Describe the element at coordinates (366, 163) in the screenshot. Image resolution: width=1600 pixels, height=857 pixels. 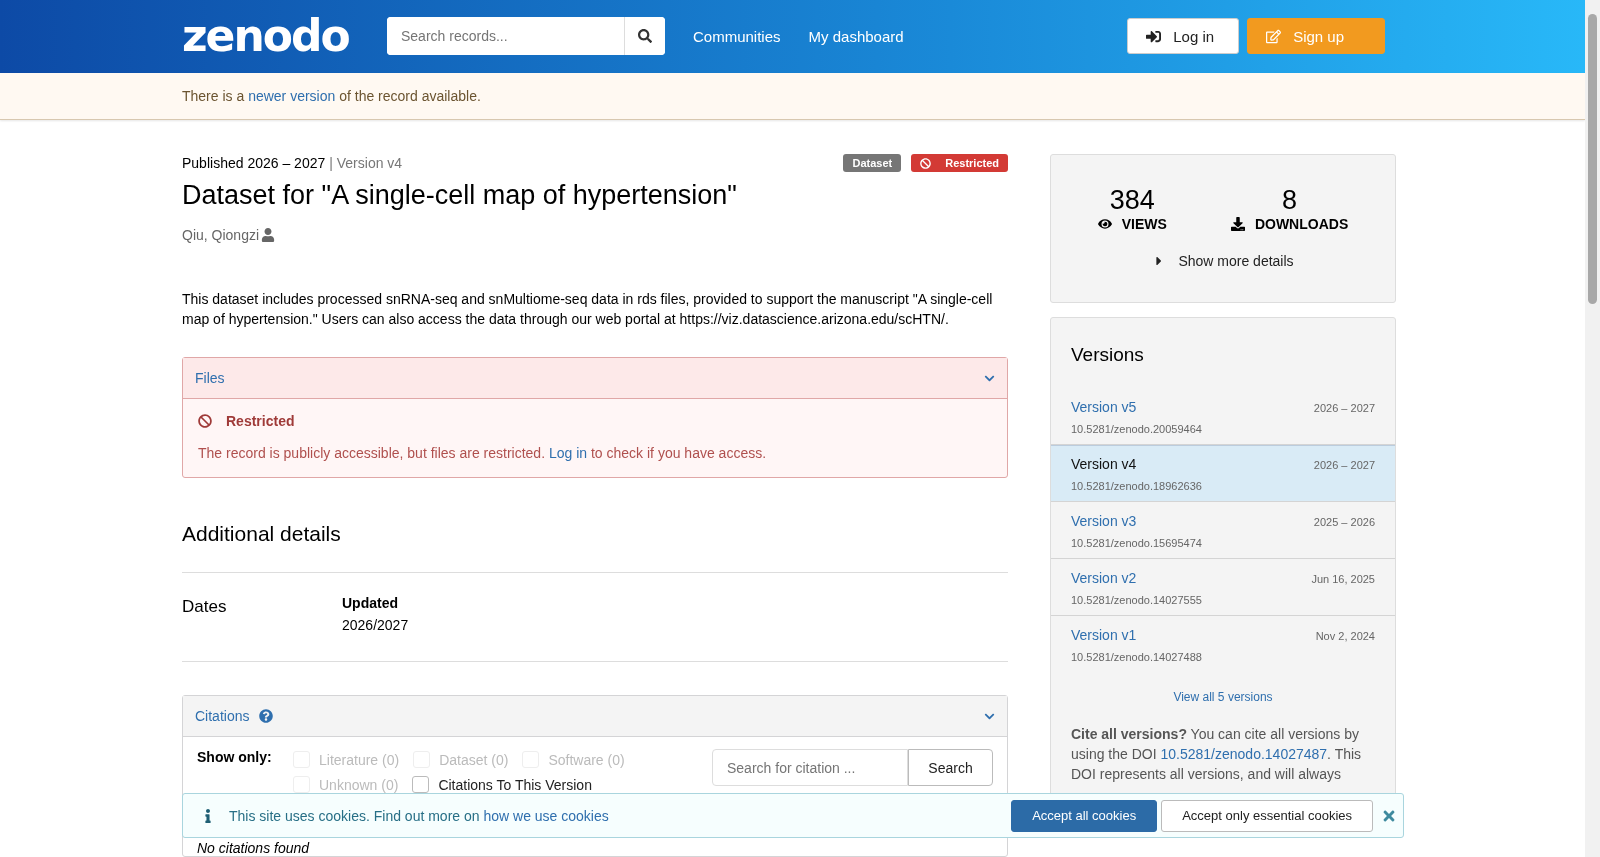
I see `version-label: | Version v4` at that location.